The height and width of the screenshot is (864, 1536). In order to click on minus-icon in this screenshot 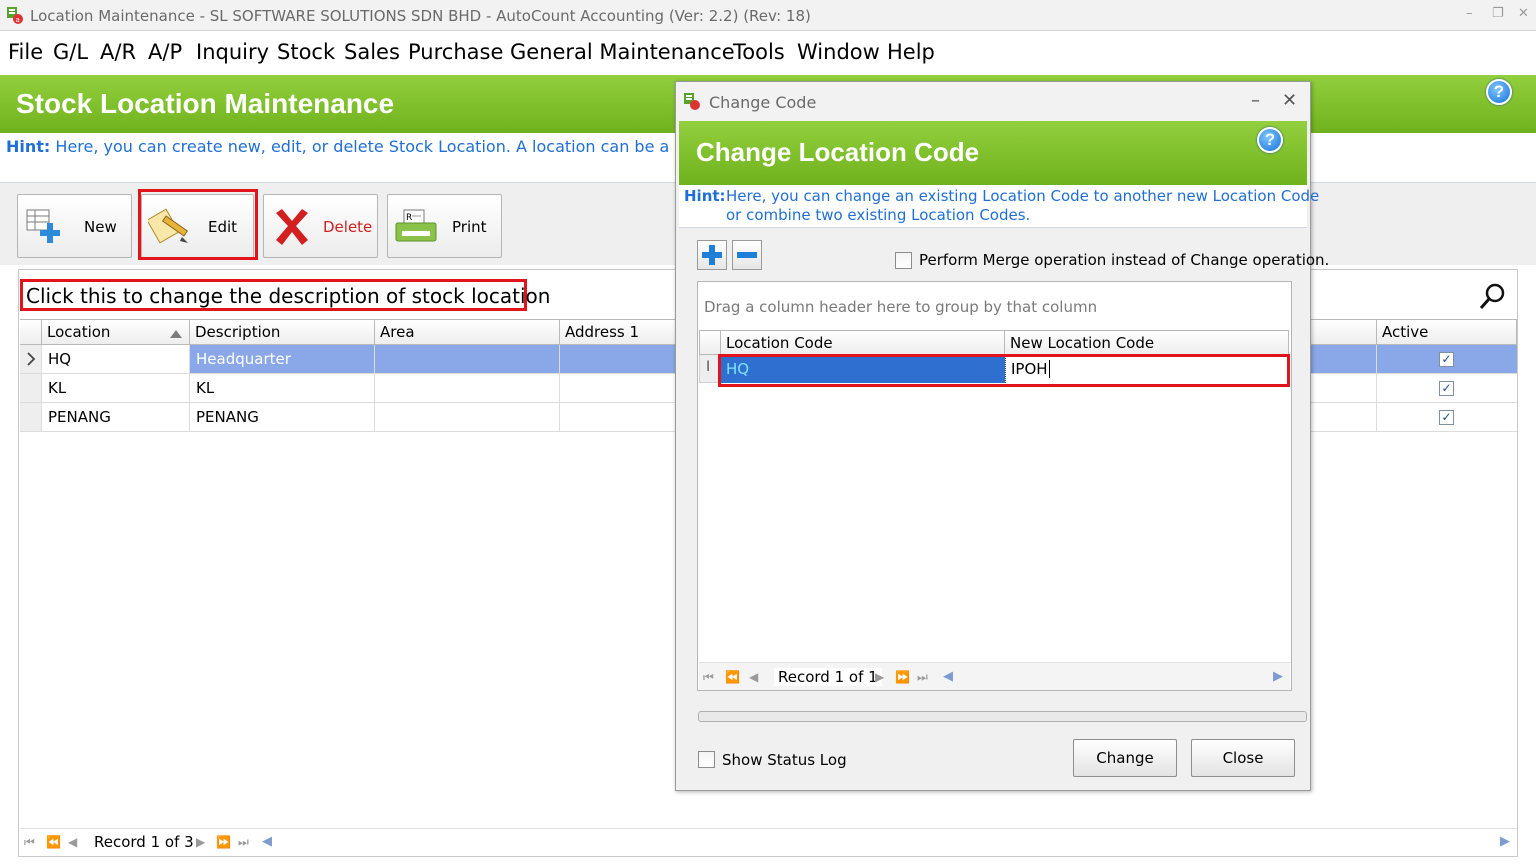, I will do `click(747, 255)`.